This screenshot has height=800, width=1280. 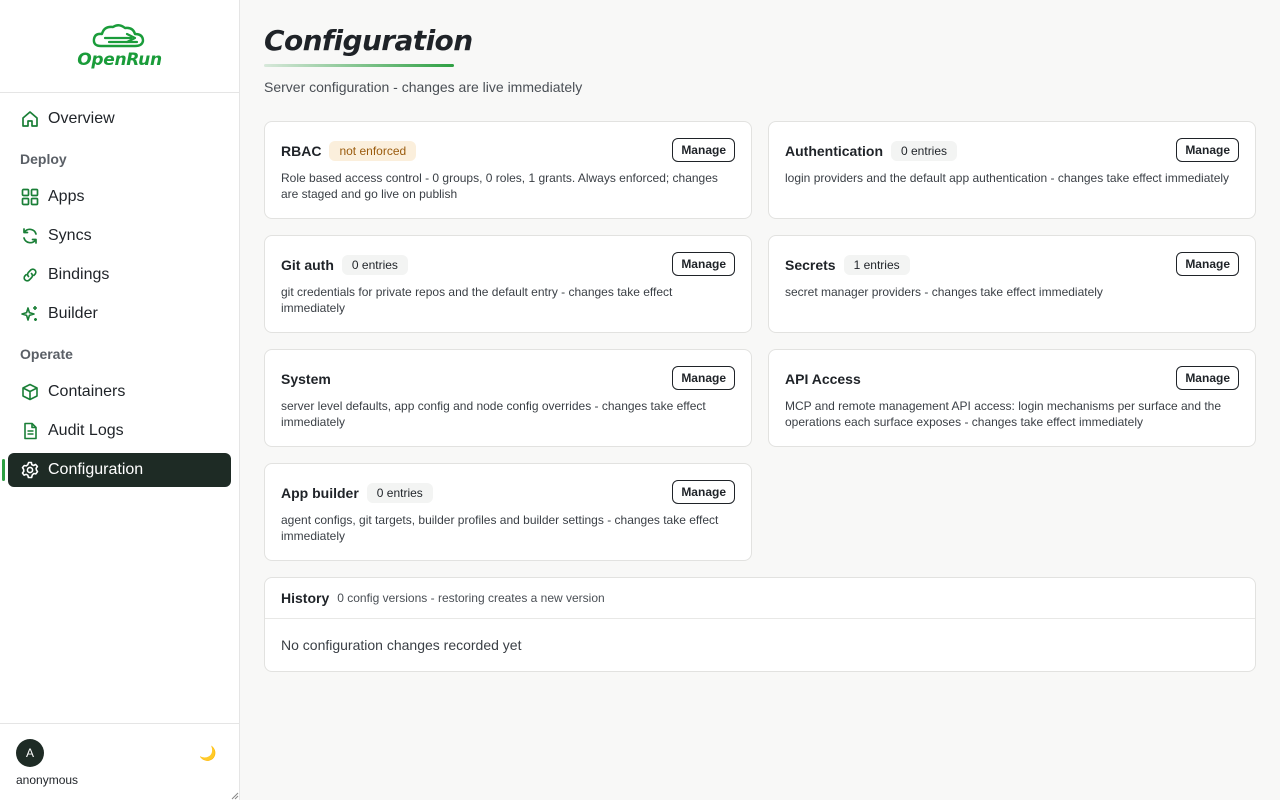 I want to click on card-title: App builder, so click(x=320, y=493).